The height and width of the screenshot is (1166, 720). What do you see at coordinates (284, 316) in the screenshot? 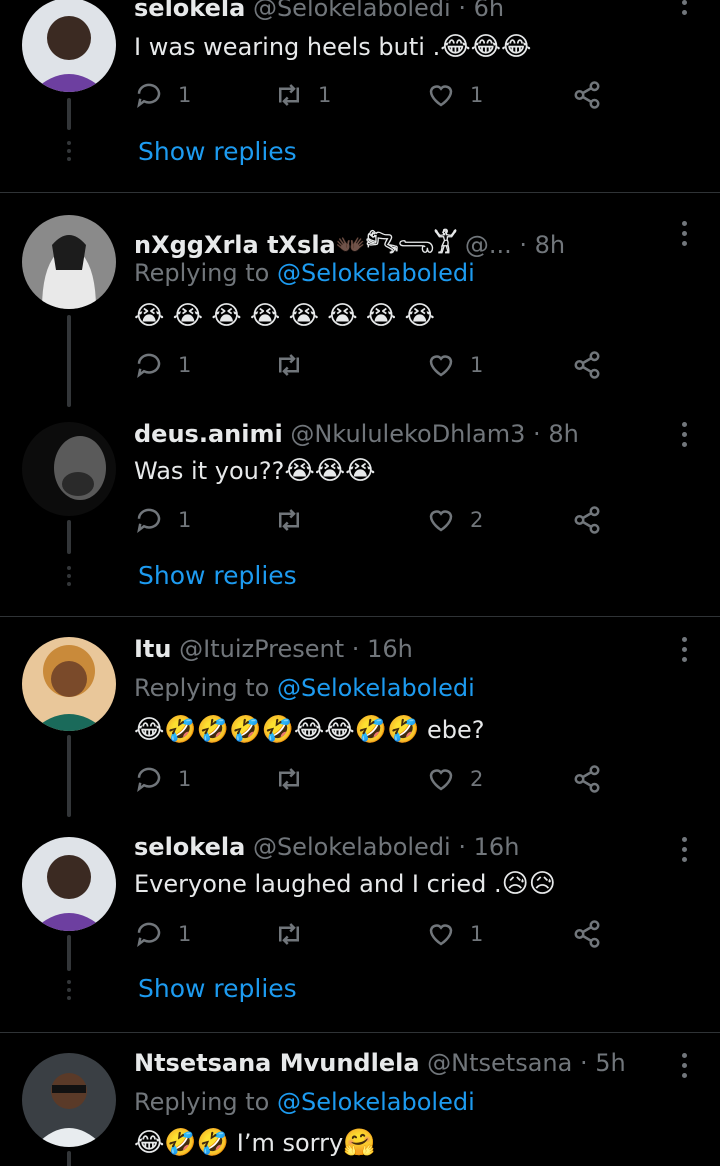
I see `tweet-text: 😭 😭 😭 😭 😭 😭 😭 😭` at bounding box center [284, 316].